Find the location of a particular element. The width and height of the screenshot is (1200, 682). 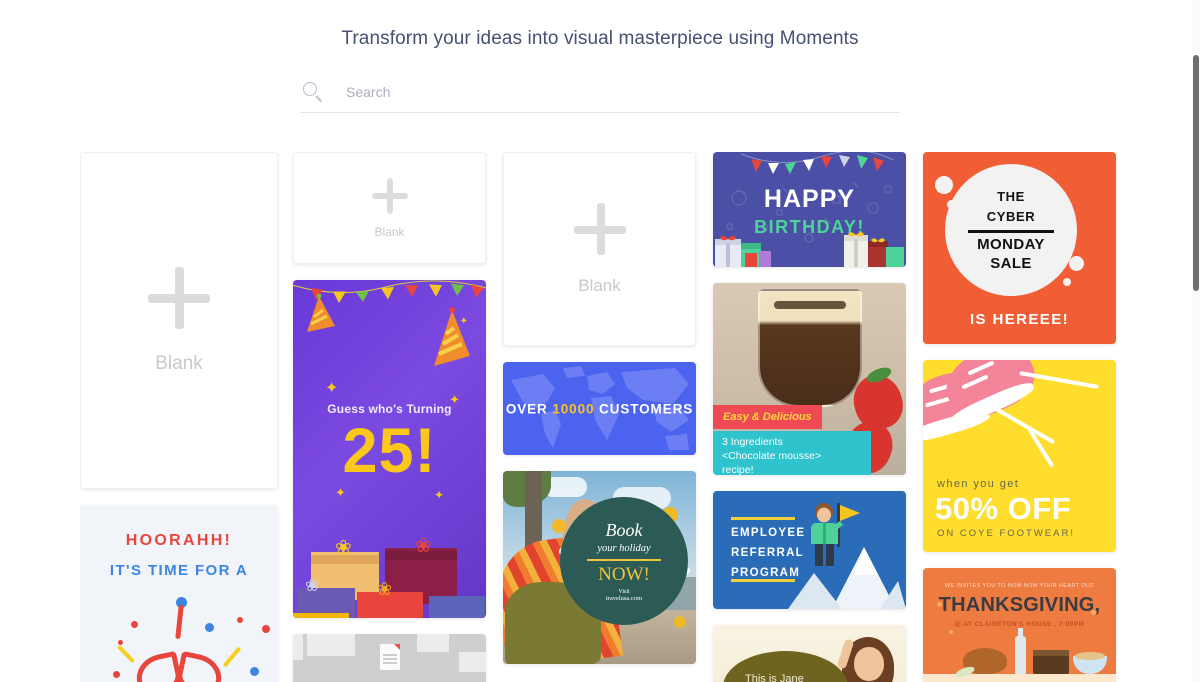

mousse-line2: <Chocolate mousse> is located at coordinates (772, 455).